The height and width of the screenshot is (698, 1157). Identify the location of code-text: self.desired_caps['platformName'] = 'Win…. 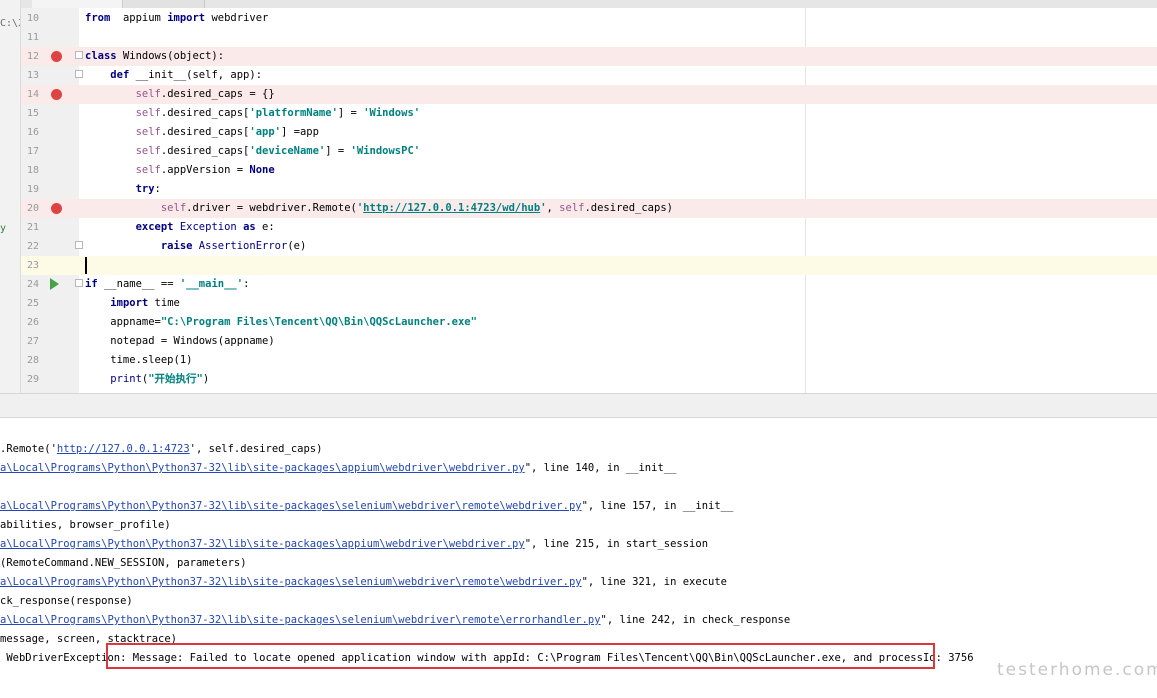
(278, 113).